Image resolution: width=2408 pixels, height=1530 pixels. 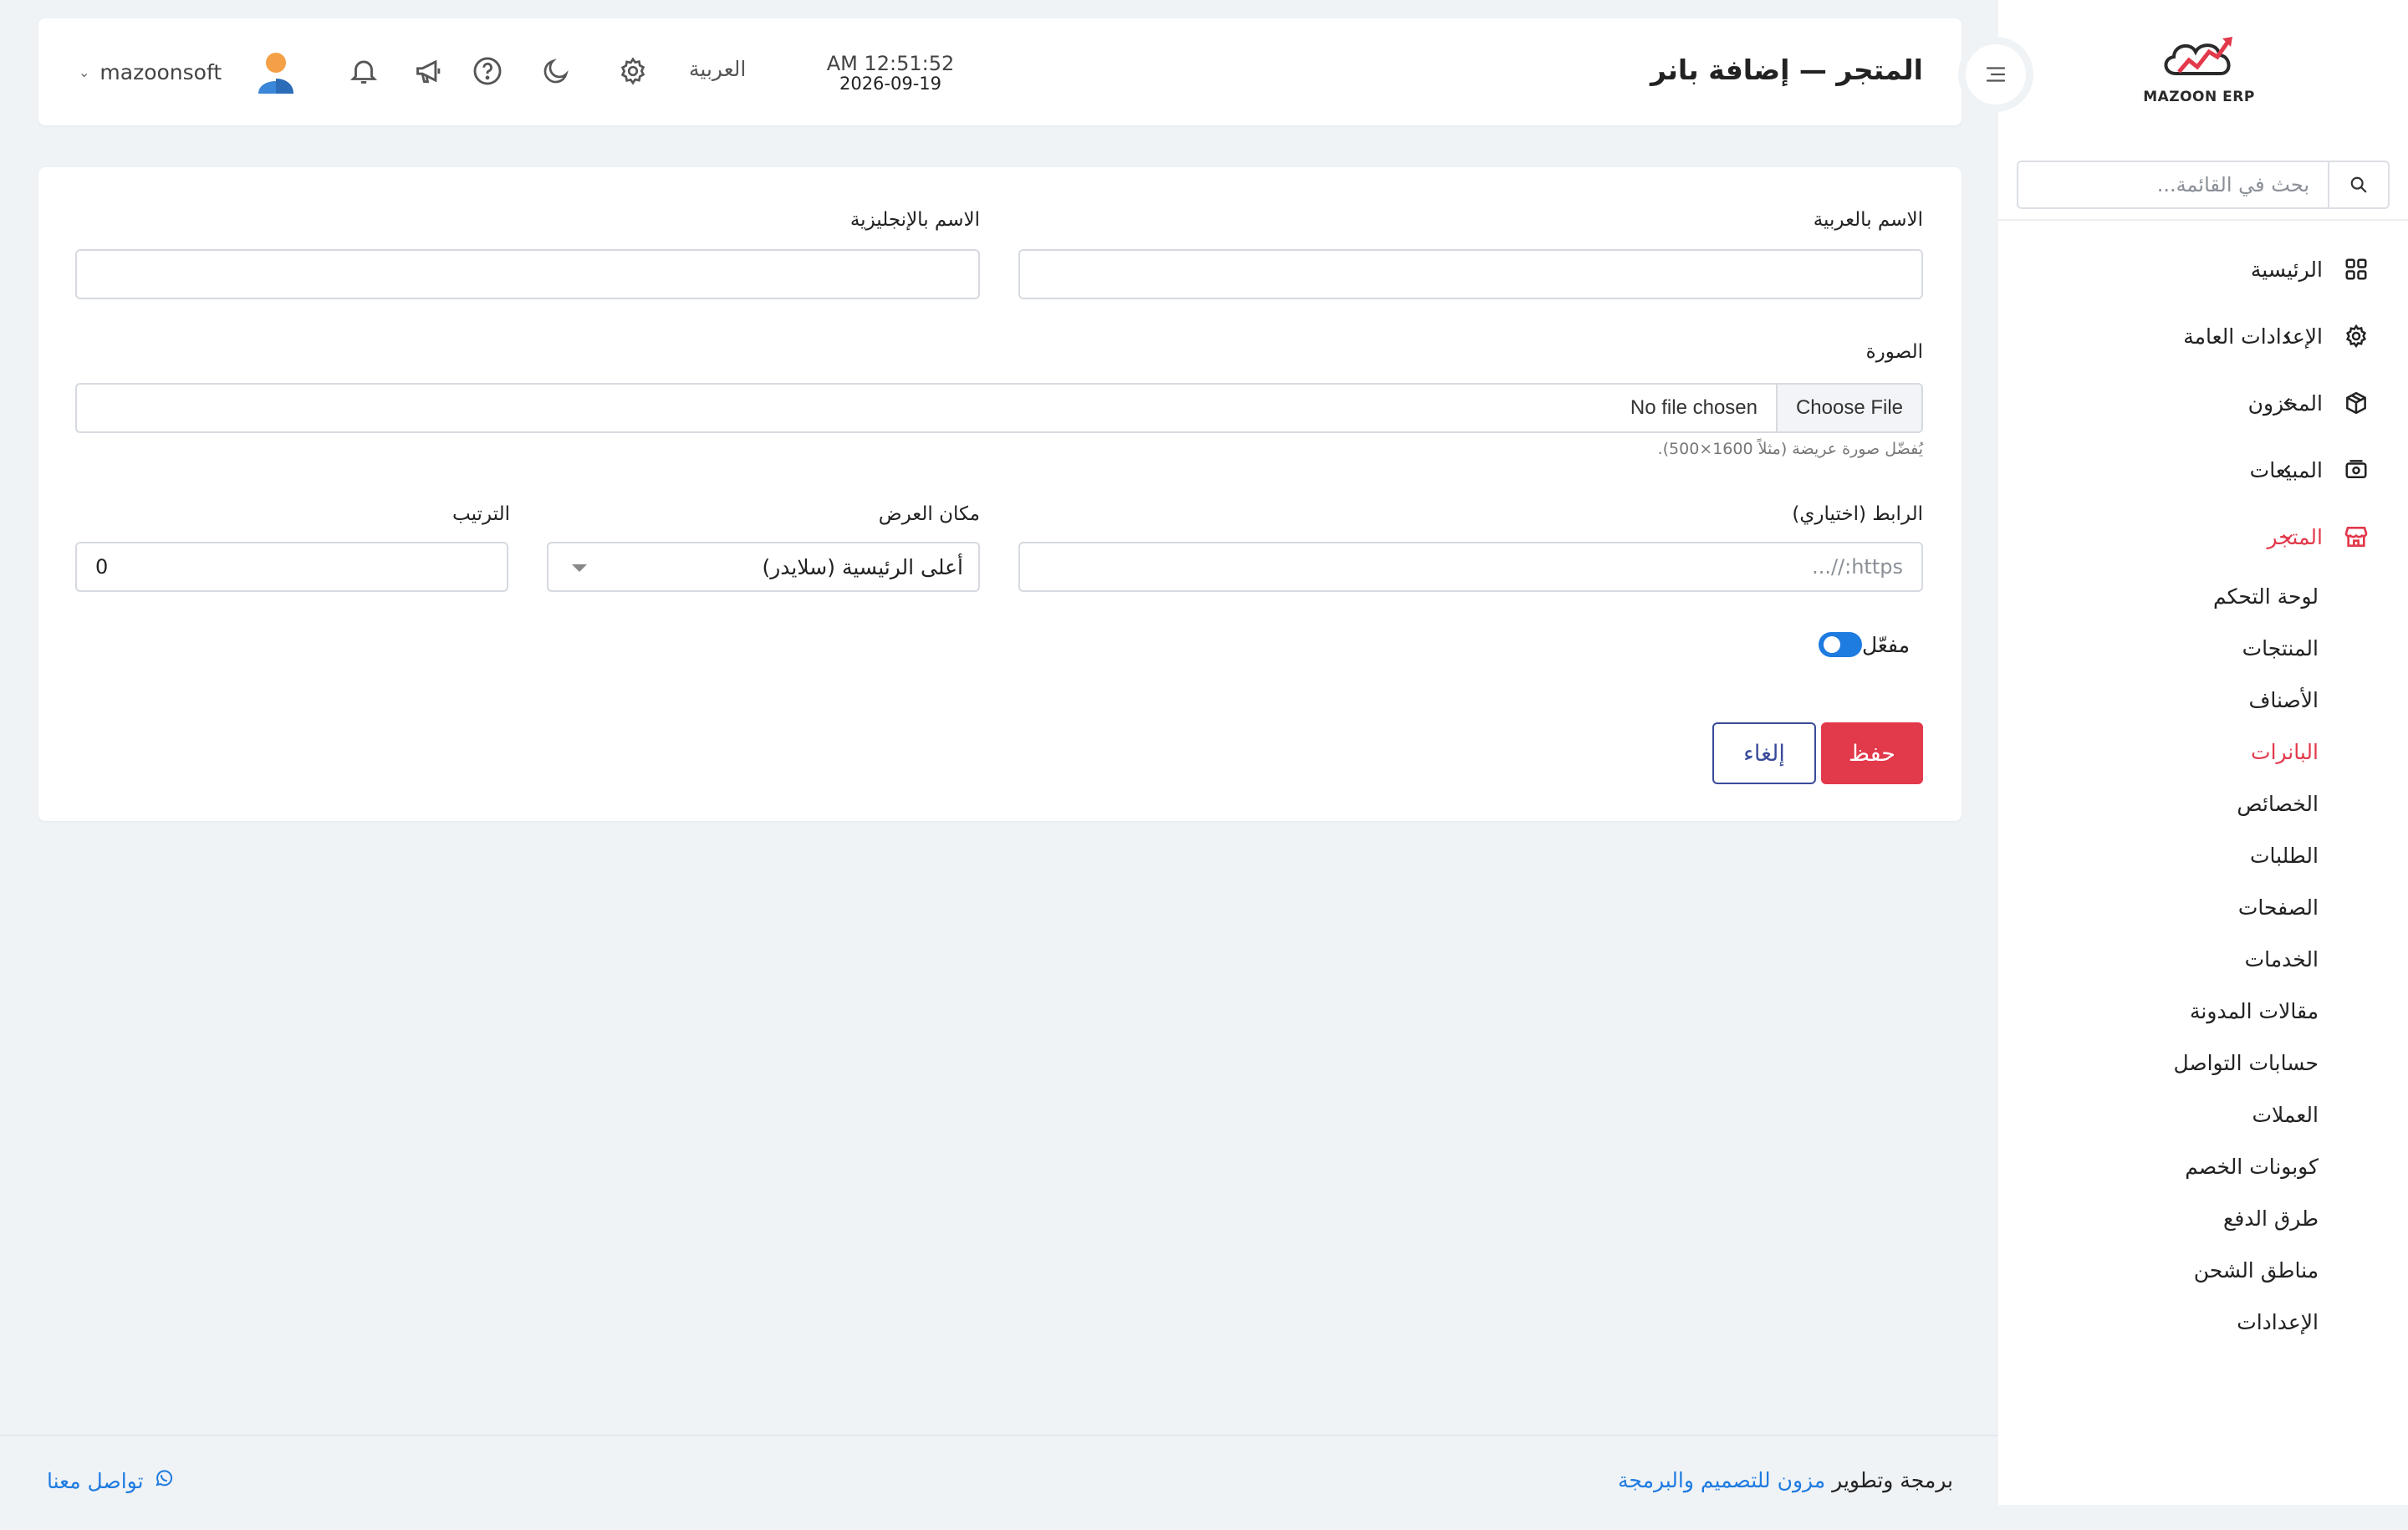 What do you see at coordinates (999, 408) in the screenshot?
I see `image-file-input: Choose File No file chosen` at bounding box center [999, 408].